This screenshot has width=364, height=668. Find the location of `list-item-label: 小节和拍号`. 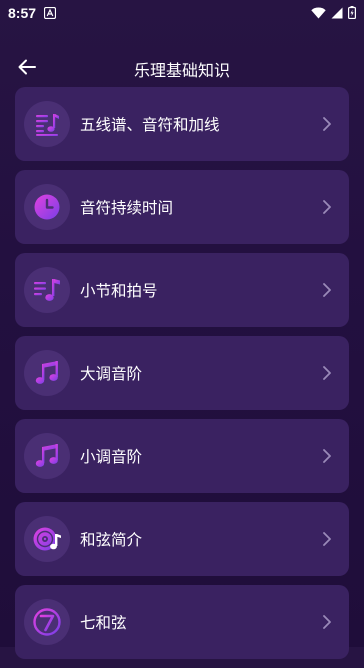

list-item-label: 小节和拍号 is located at coordinates (119, 291).